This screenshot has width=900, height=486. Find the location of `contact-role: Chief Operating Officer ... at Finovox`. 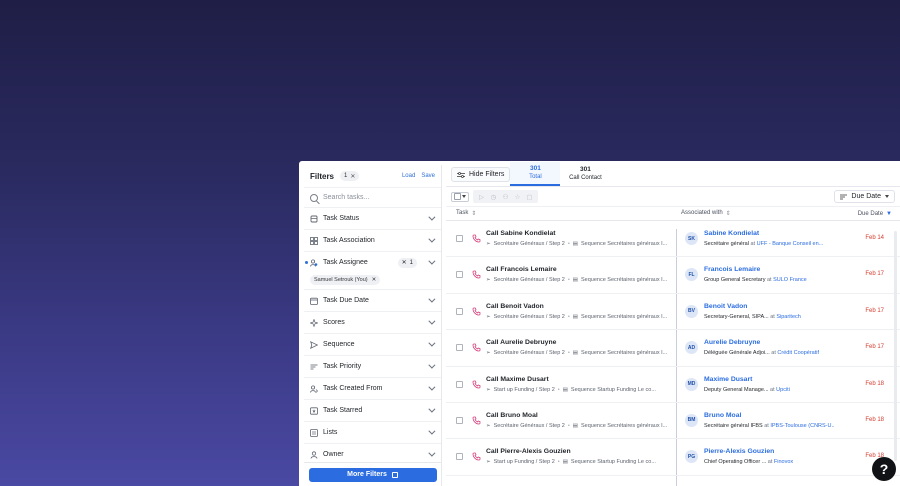

contact-role: Chief Operating Officer ... at Finovox is located at coordinates (769, 462).